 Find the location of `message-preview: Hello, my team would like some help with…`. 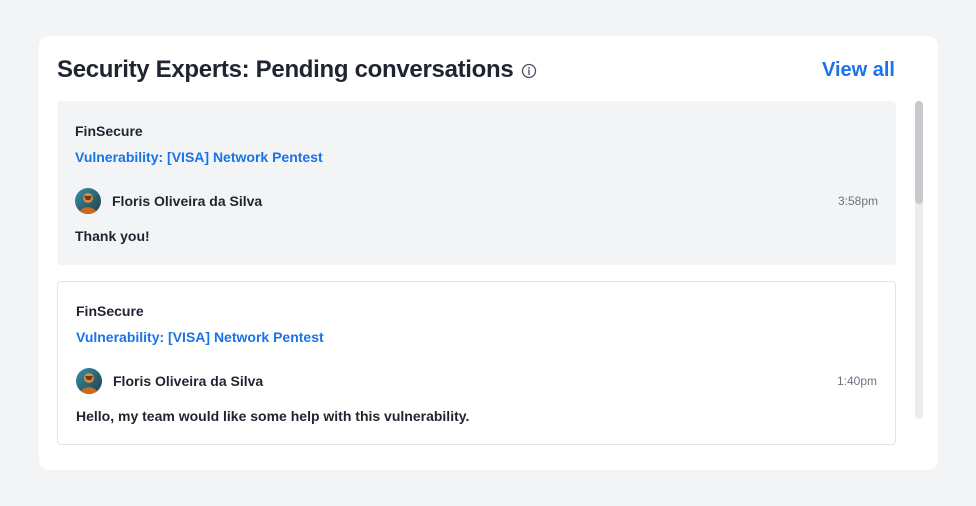

message-preview: Hello, my team would like some help with… is located at coordinates (273, 416).